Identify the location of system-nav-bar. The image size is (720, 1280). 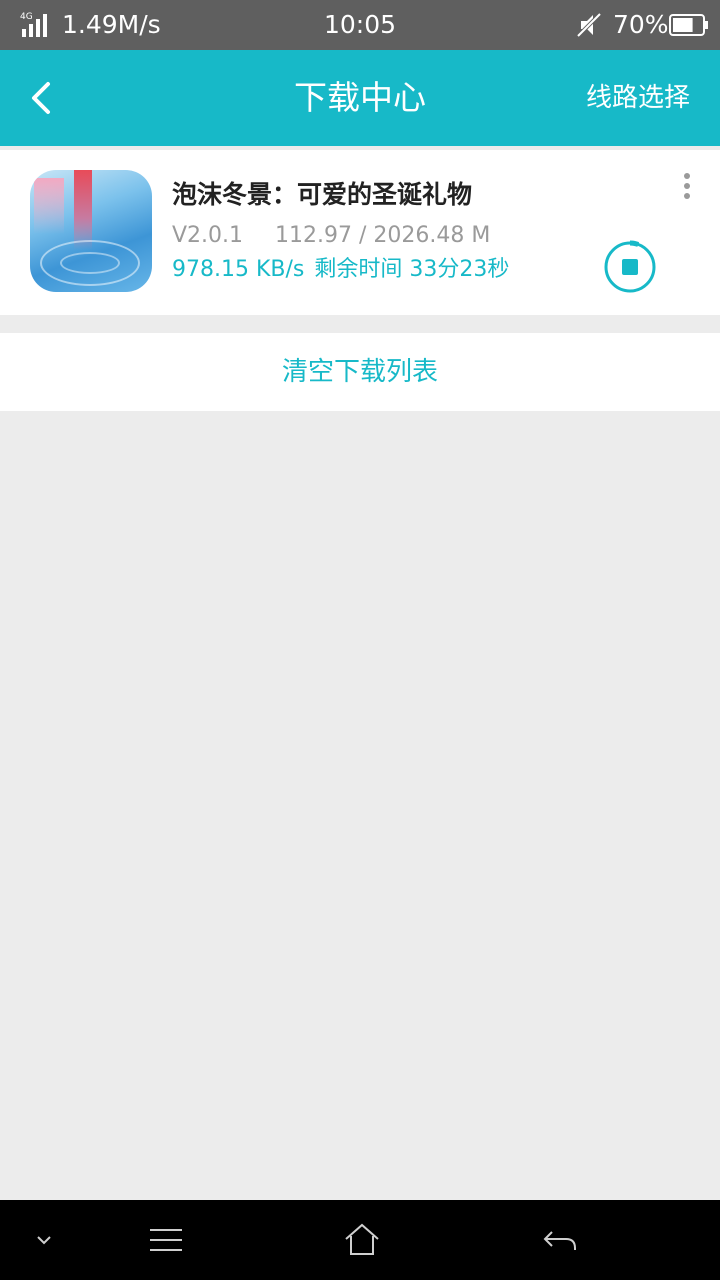
(360, 1240).